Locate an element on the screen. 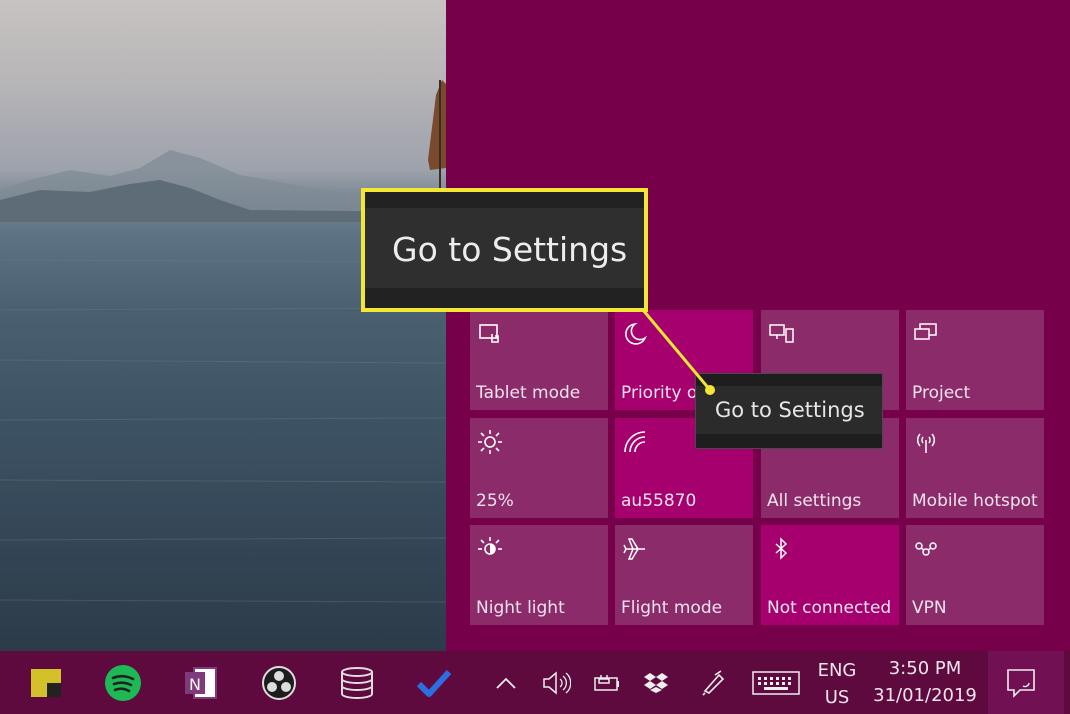 This screenshot has width=1070, height=714. pen-icon is located at coordinates (713, 682).